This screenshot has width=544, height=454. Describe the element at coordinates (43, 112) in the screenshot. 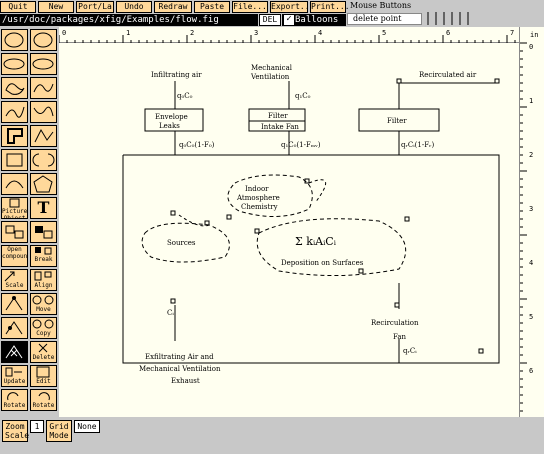

I see `interp-open-spline-icon` at that location.